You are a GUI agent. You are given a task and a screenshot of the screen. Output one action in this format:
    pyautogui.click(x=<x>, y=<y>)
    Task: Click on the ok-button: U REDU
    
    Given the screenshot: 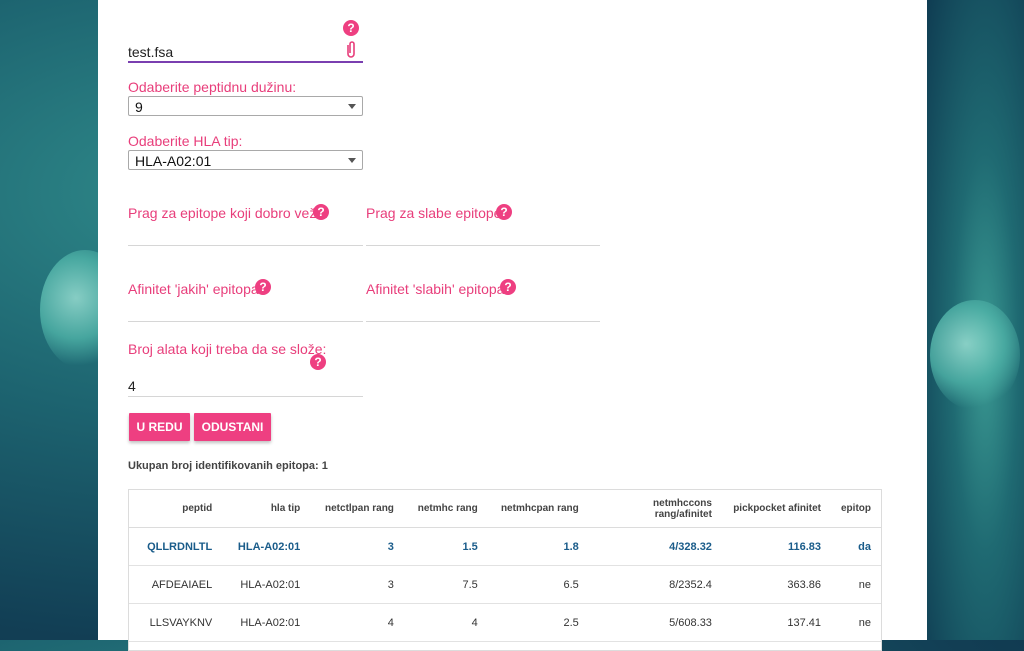 What is the action you would take?
    pyautogui.click(x=159, y=427)
    